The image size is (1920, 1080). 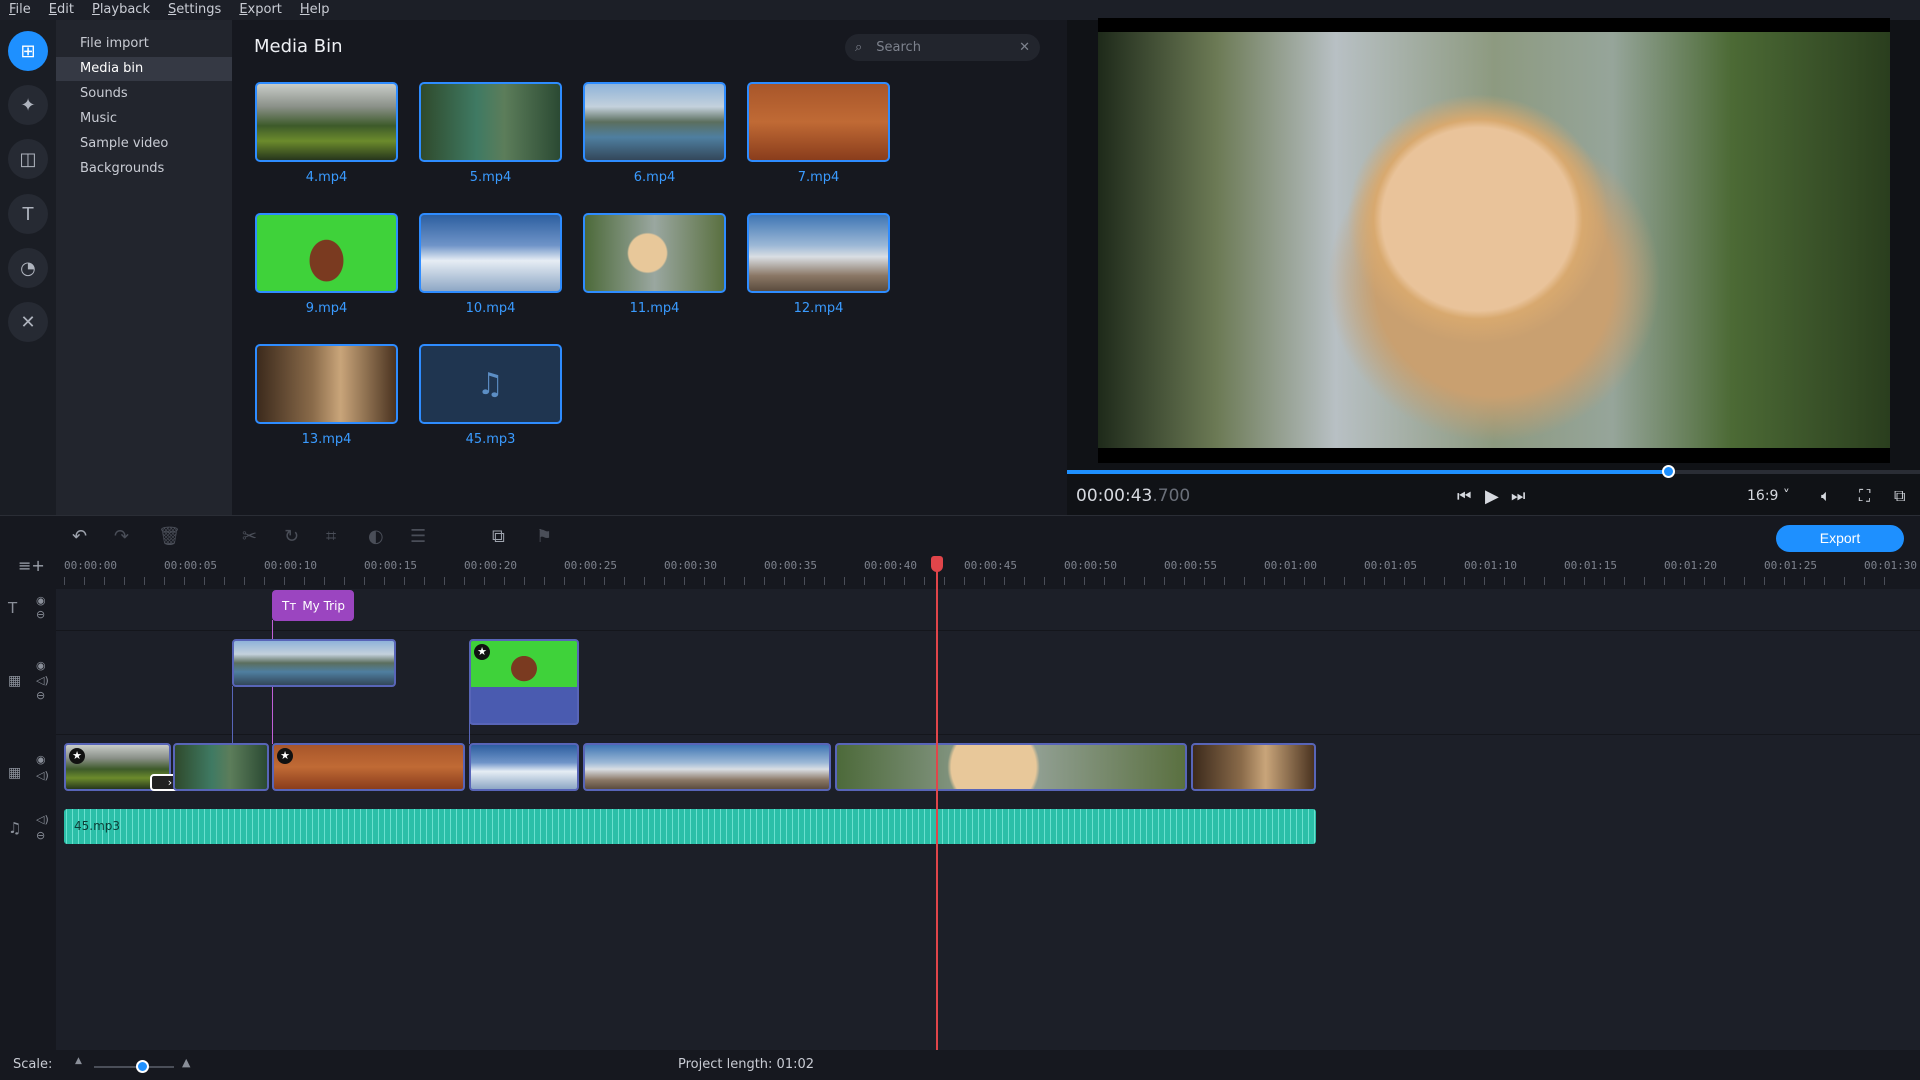 I want to click on media-label: 4.mp4, so click(x=326, y=177).